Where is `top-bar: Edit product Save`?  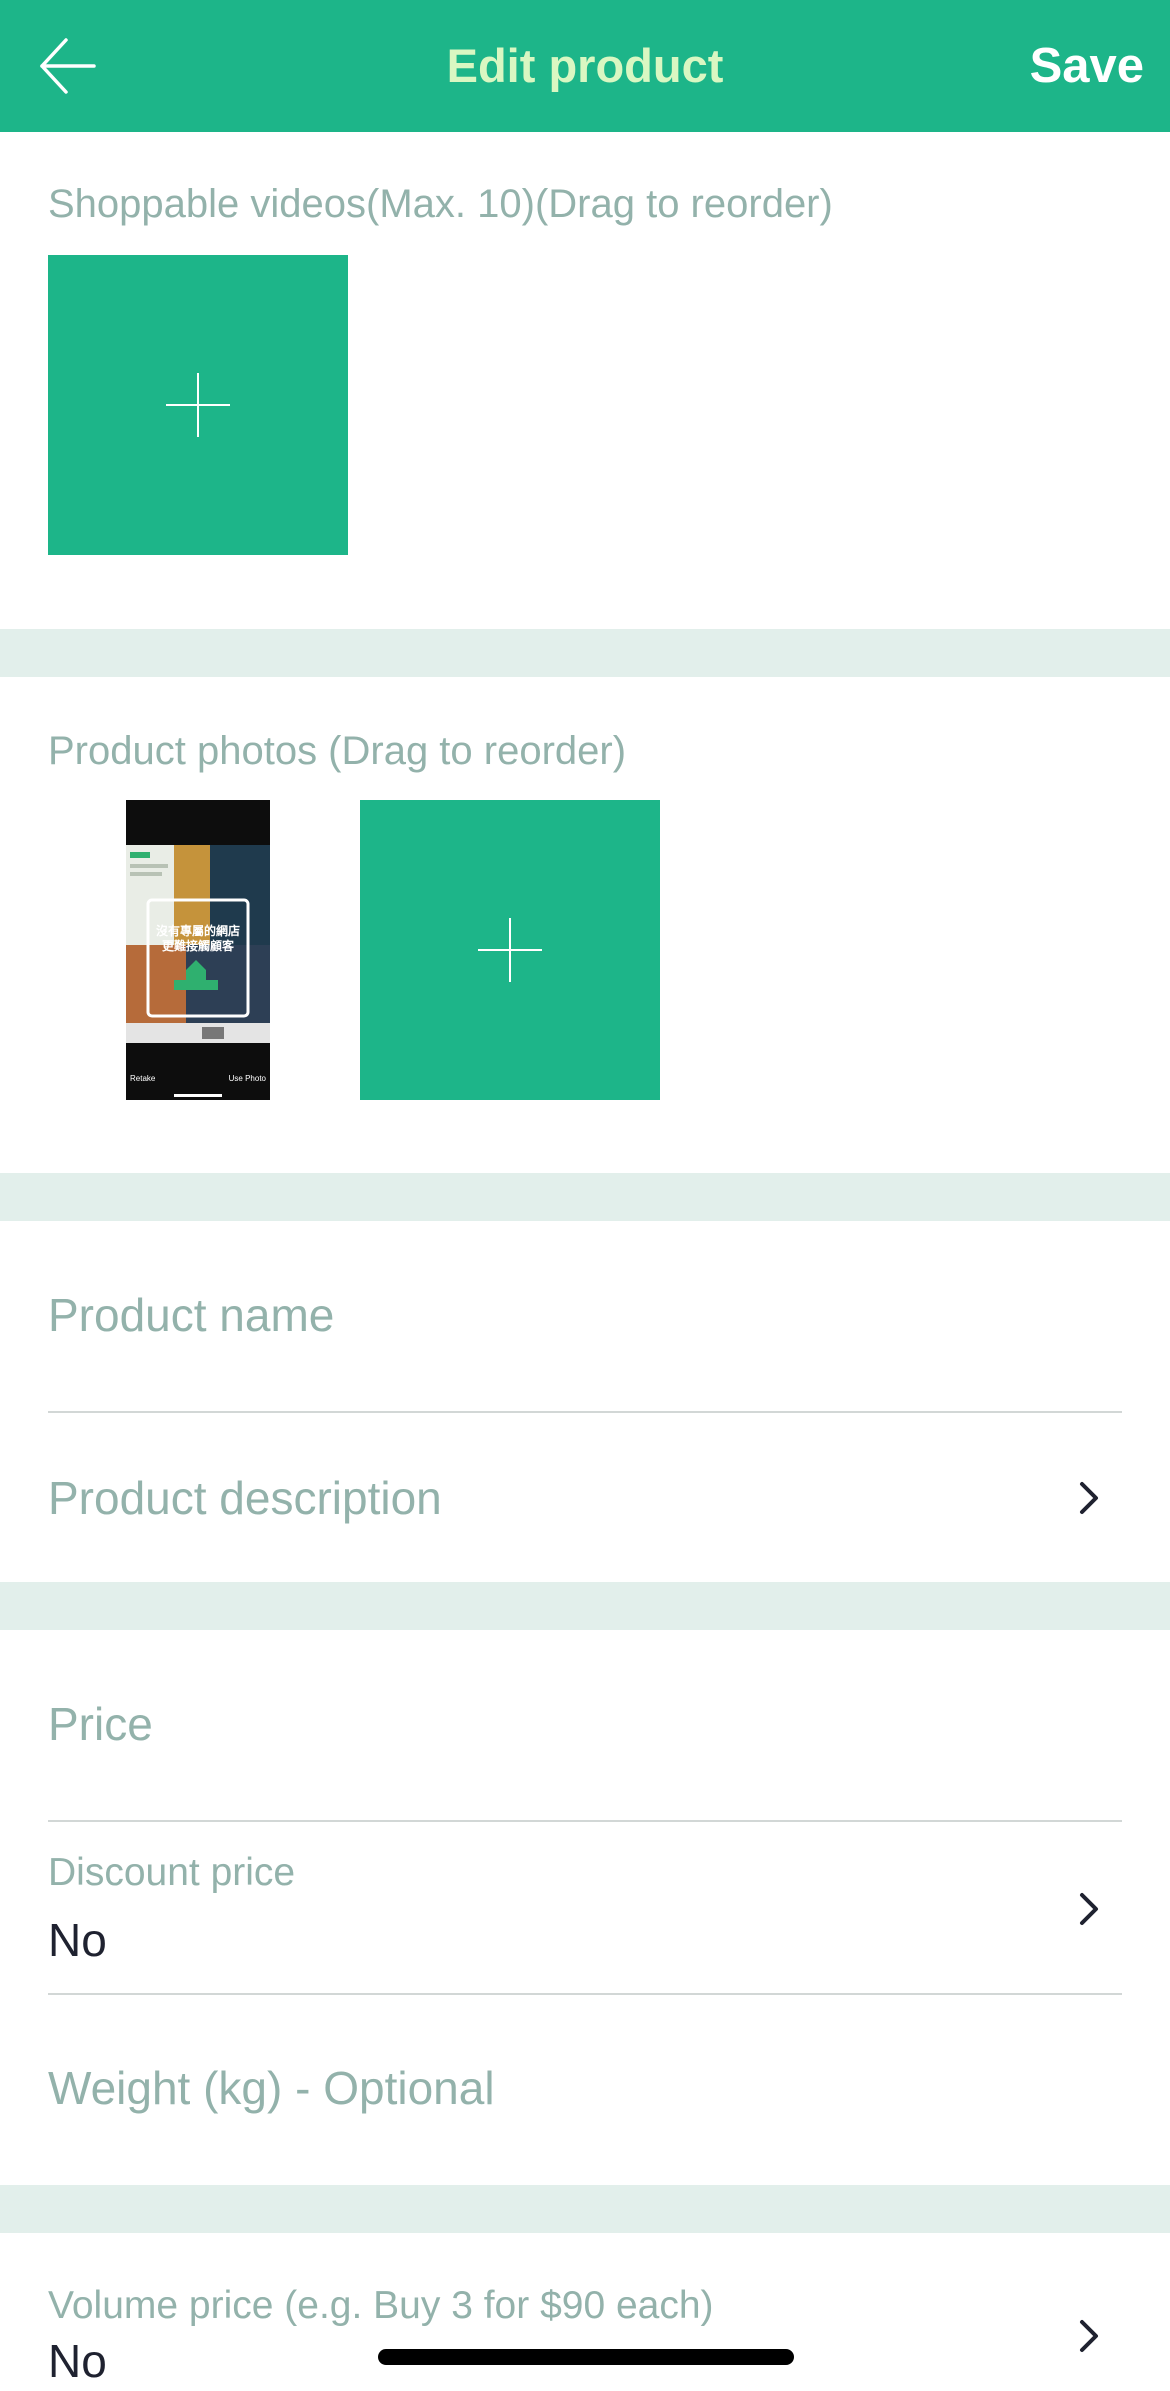 top-bar: Edit product Save is located at coordinates (585, 66).